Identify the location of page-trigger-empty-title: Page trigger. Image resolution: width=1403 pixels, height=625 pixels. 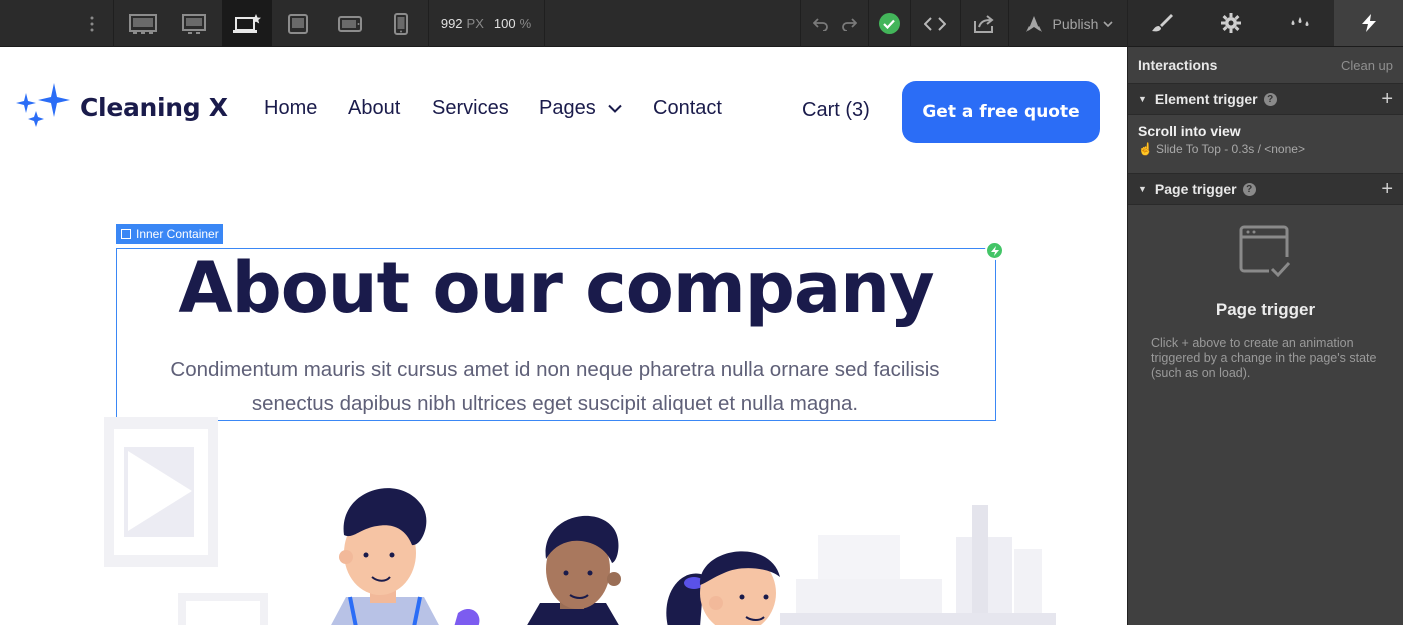
(1265, 309).